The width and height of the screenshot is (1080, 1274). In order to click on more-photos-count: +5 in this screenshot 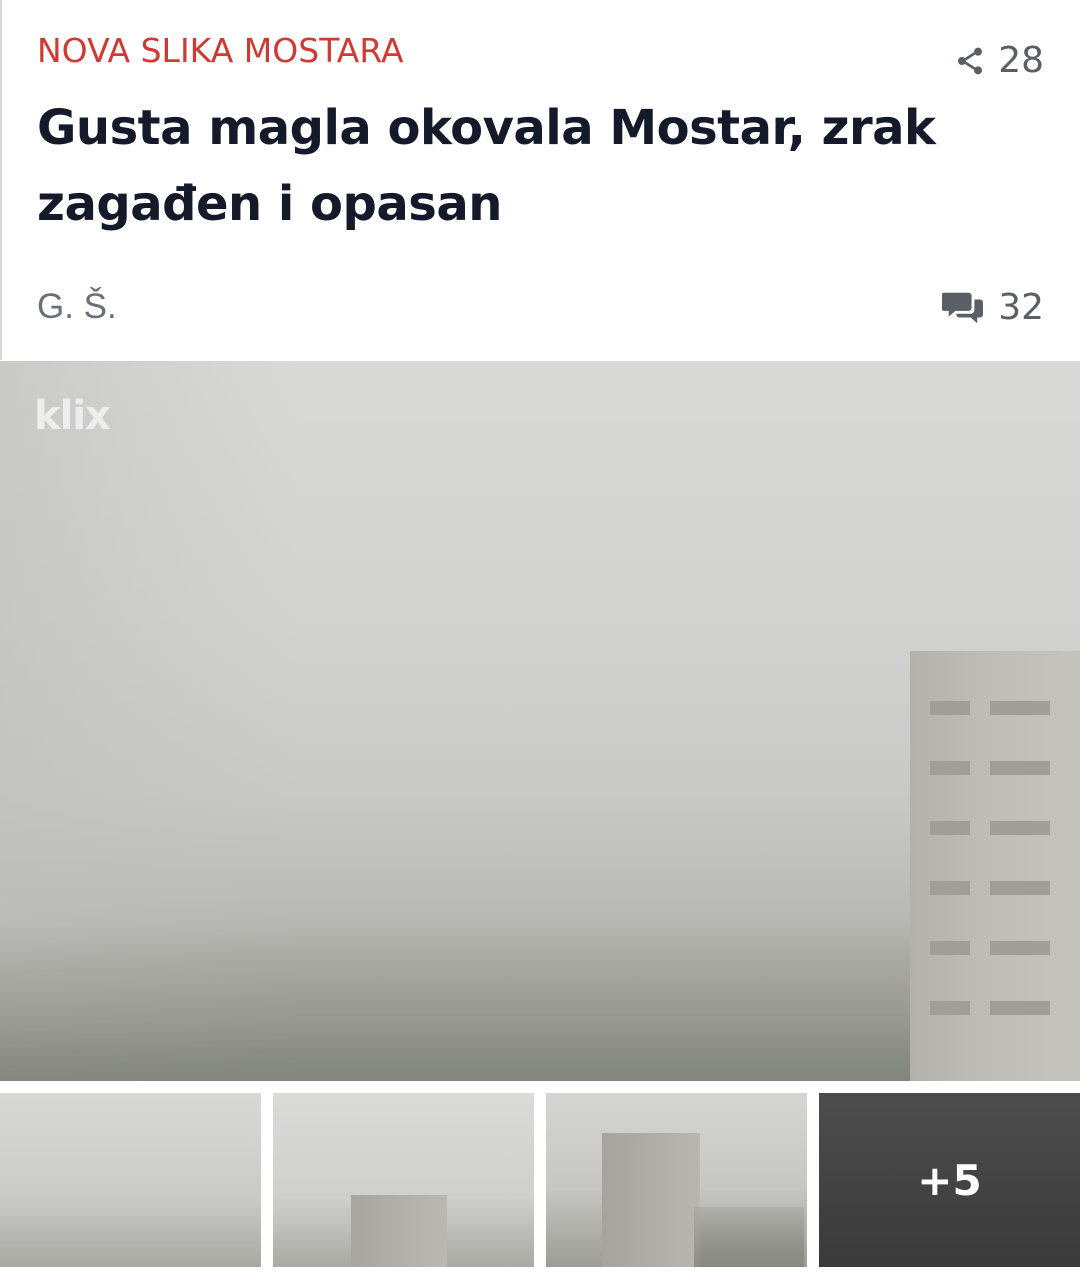, I will do `click(949, 1180)`.